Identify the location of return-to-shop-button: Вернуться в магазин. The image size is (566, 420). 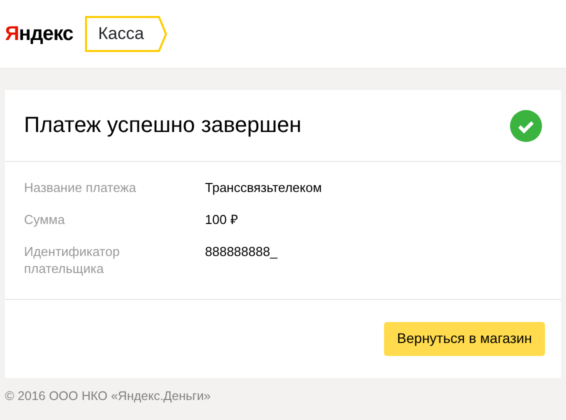
(464, 339).